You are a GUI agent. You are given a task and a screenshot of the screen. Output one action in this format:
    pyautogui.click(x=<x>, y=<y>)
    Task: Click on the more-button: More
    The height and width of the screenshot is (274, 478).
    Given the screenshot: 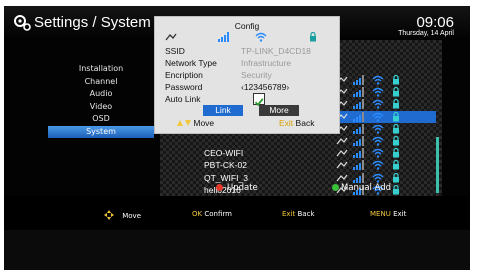 What is the action you would take?
    pyautogui.click(x=279, y=110)
    